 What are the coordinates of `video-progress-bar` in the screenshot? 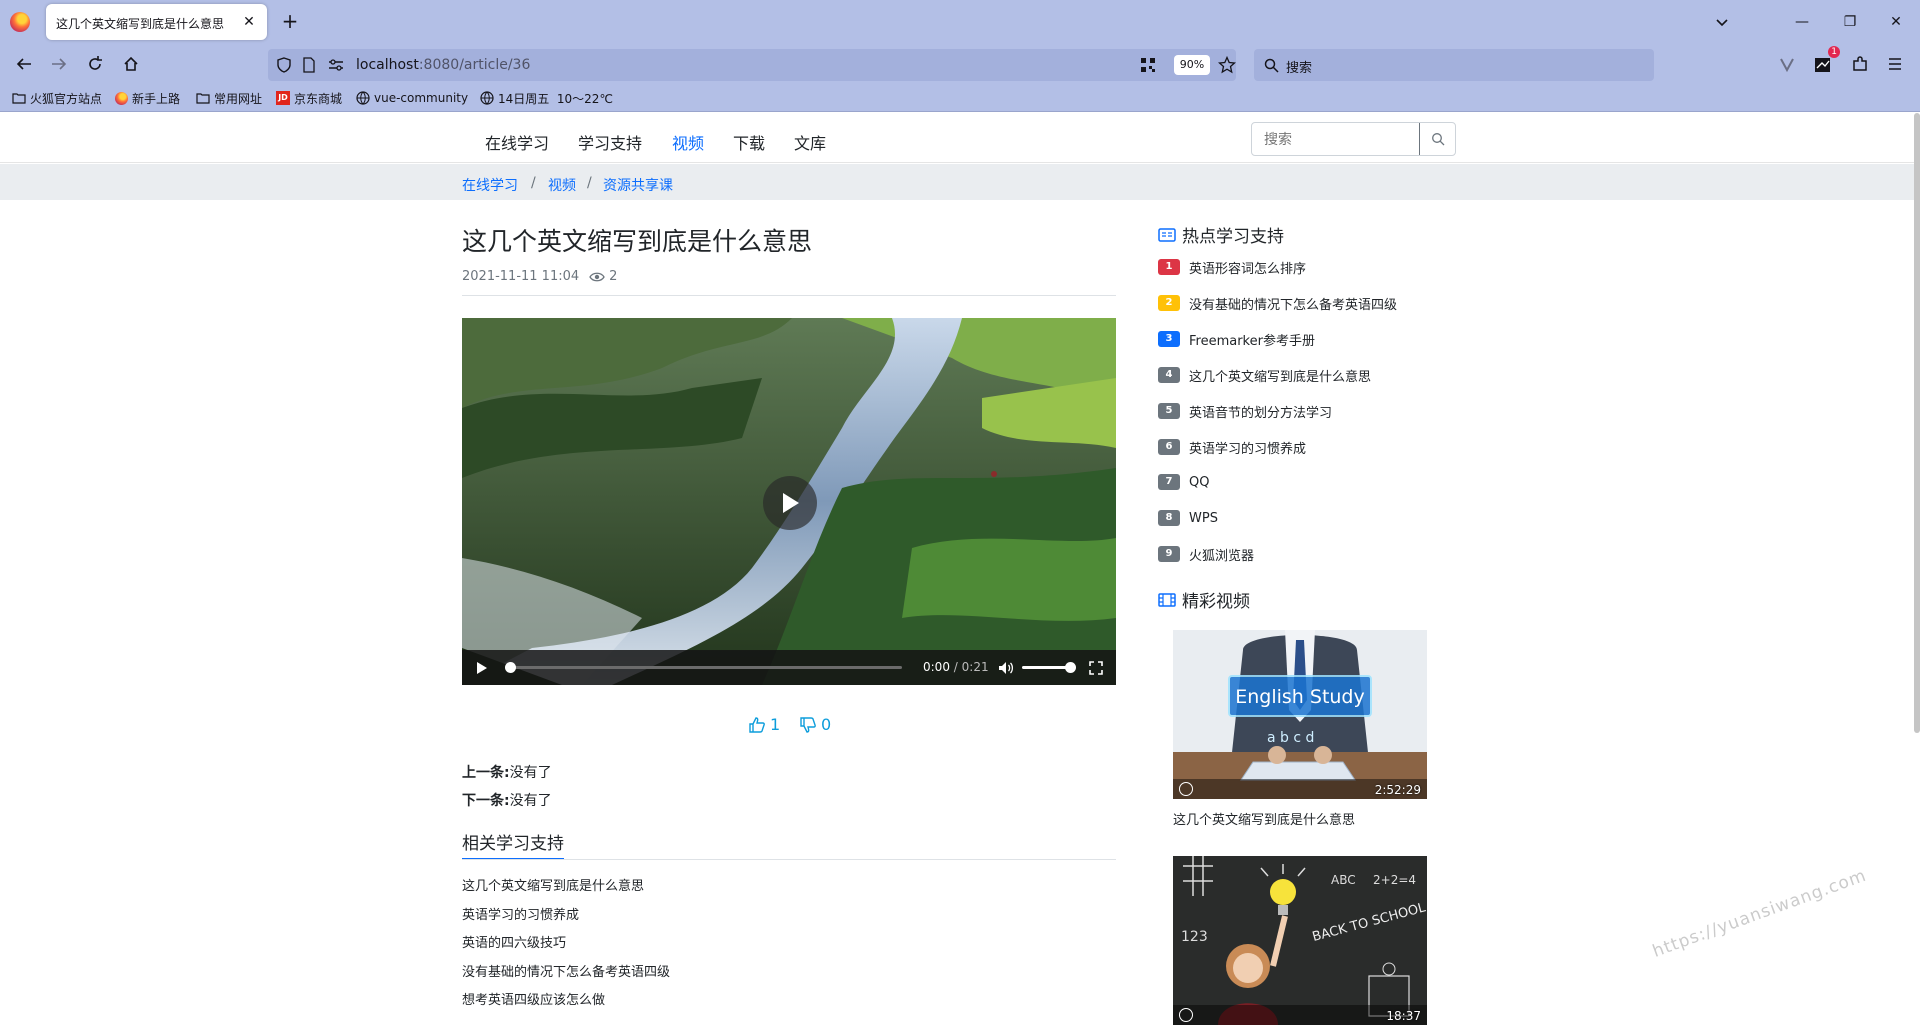 It's located at (706, 667).